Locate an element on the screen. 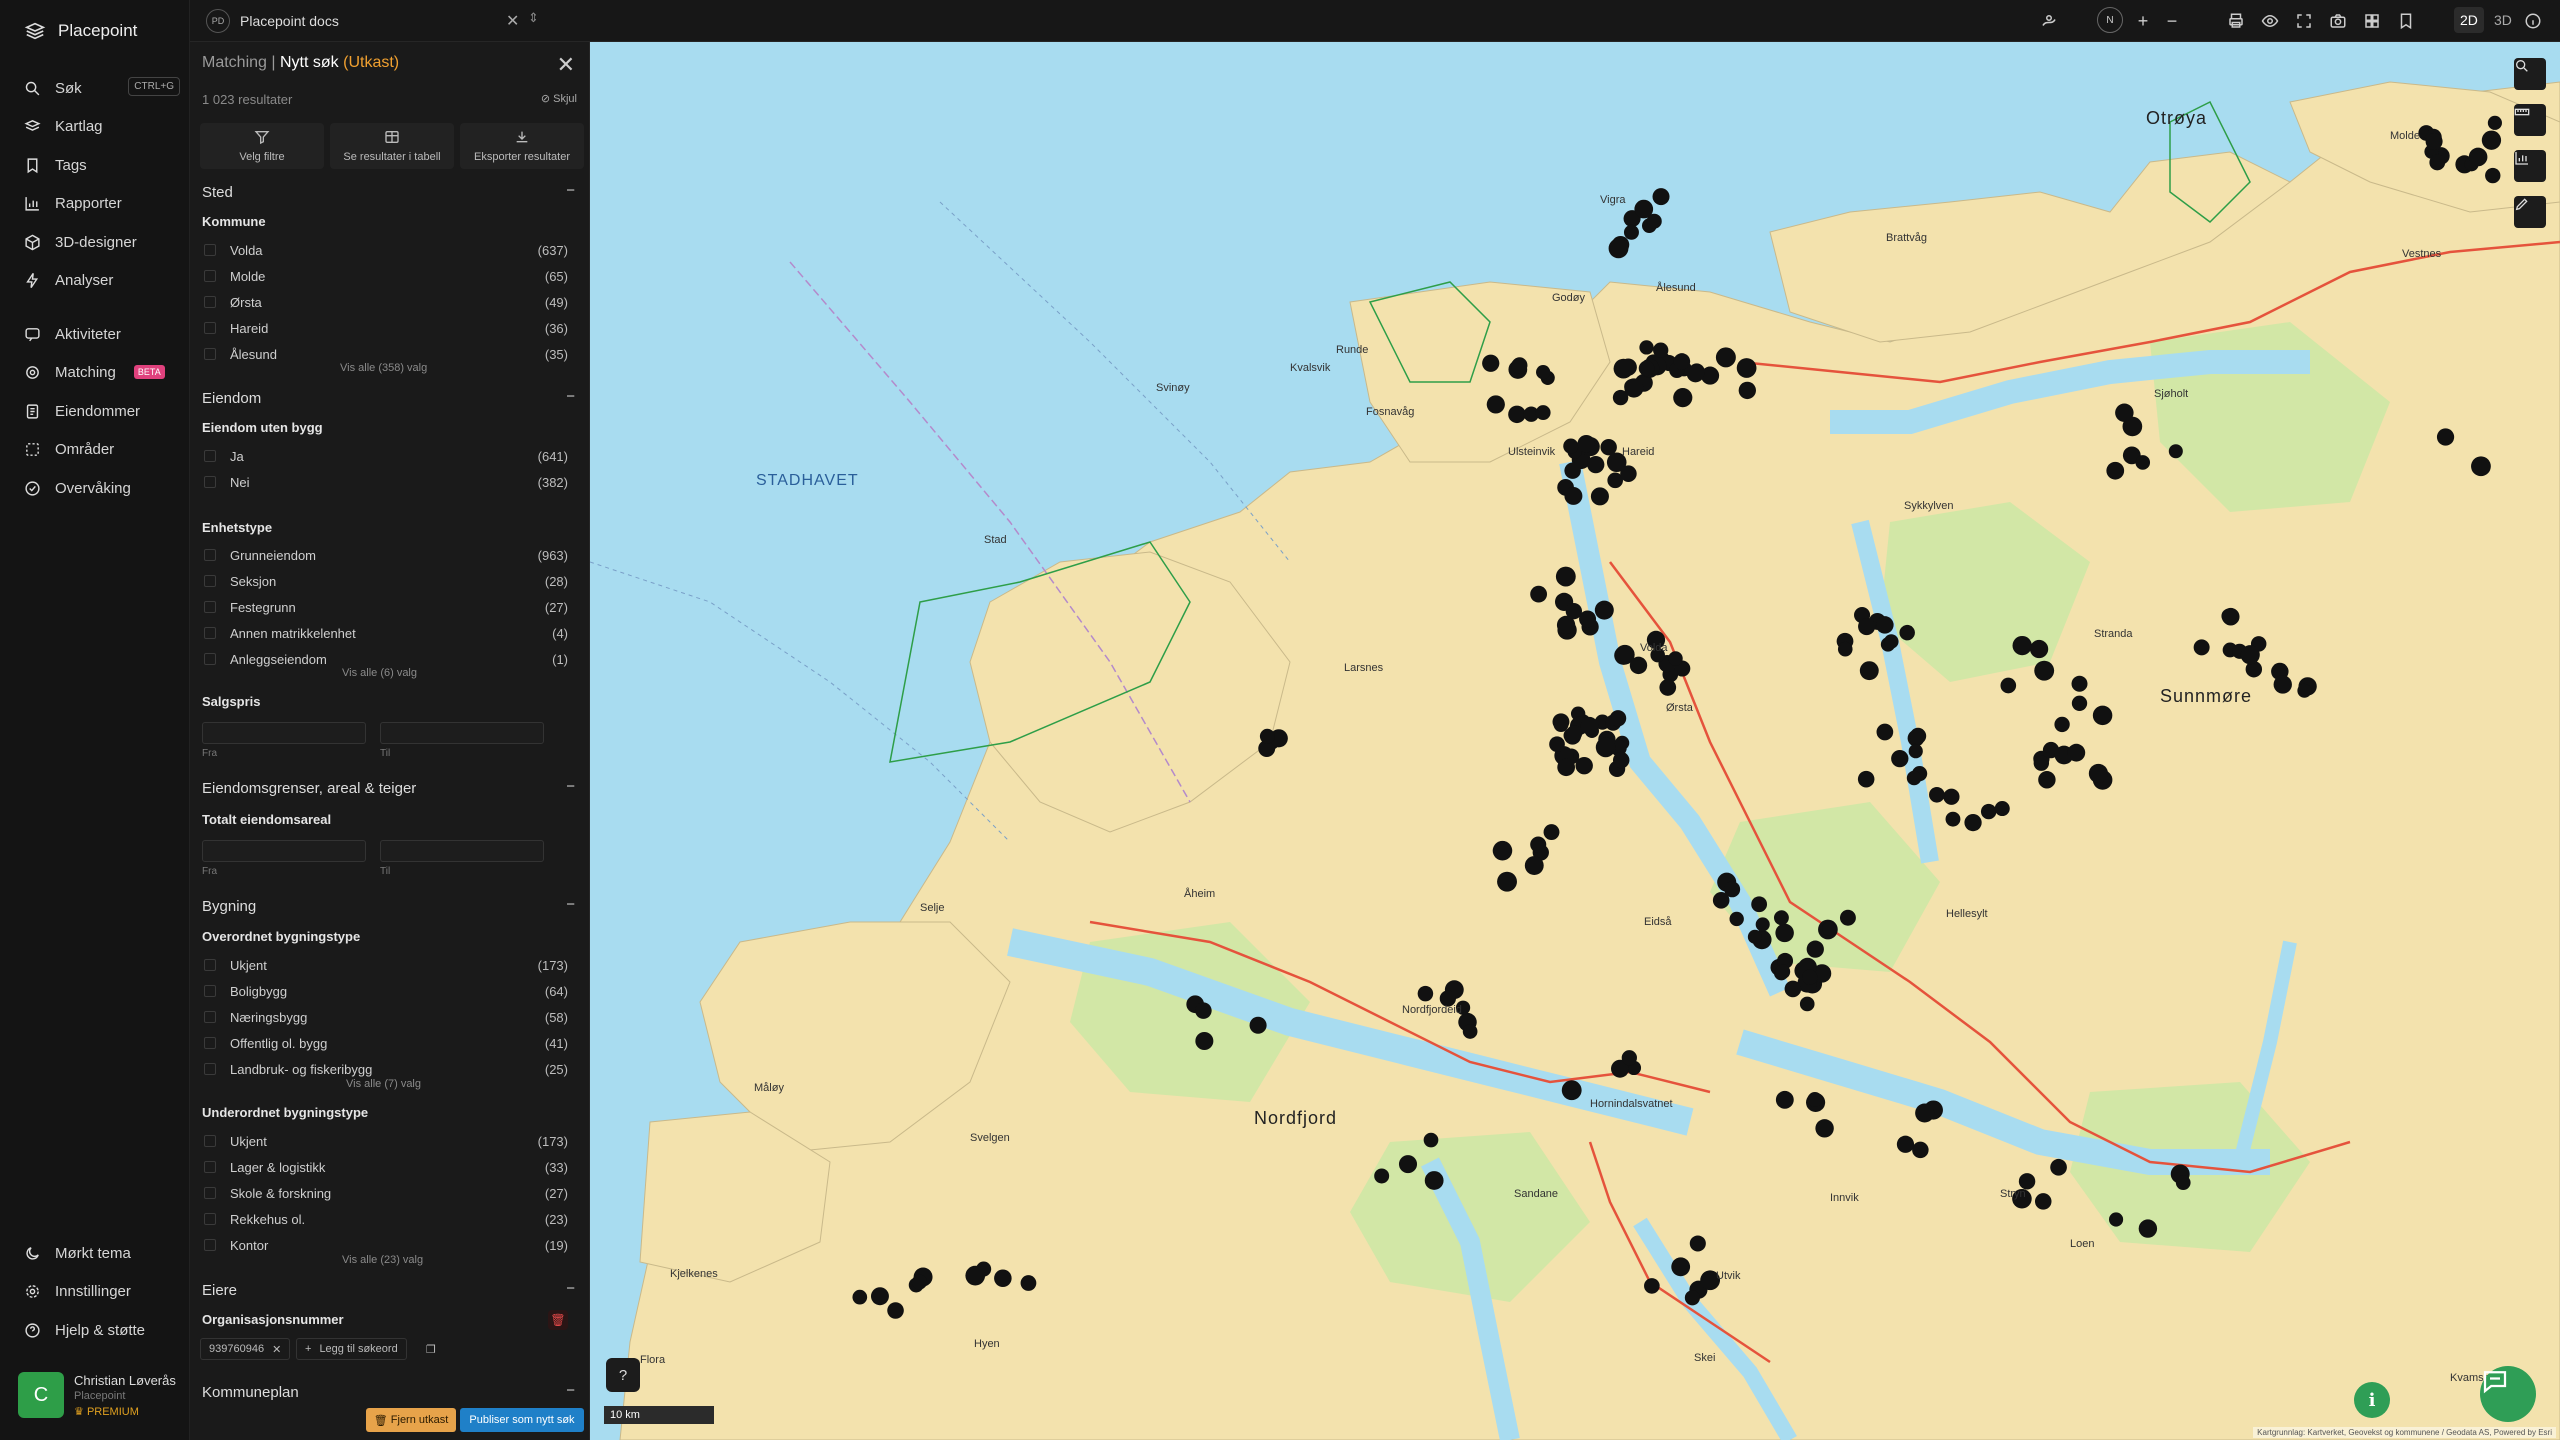  zoom-in-icon: + is located at coordinates (2143, 21).